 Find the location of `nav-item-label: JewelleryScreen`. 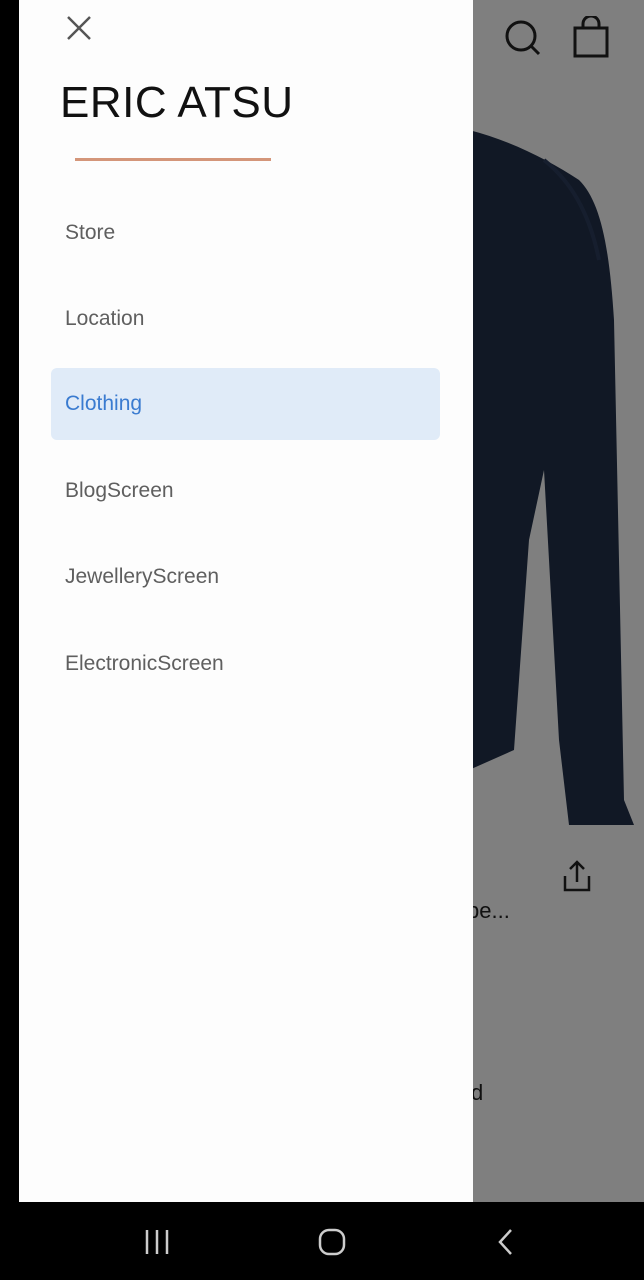

nav-item-label: JewelleryScreen is located at coordinates (142, 576).